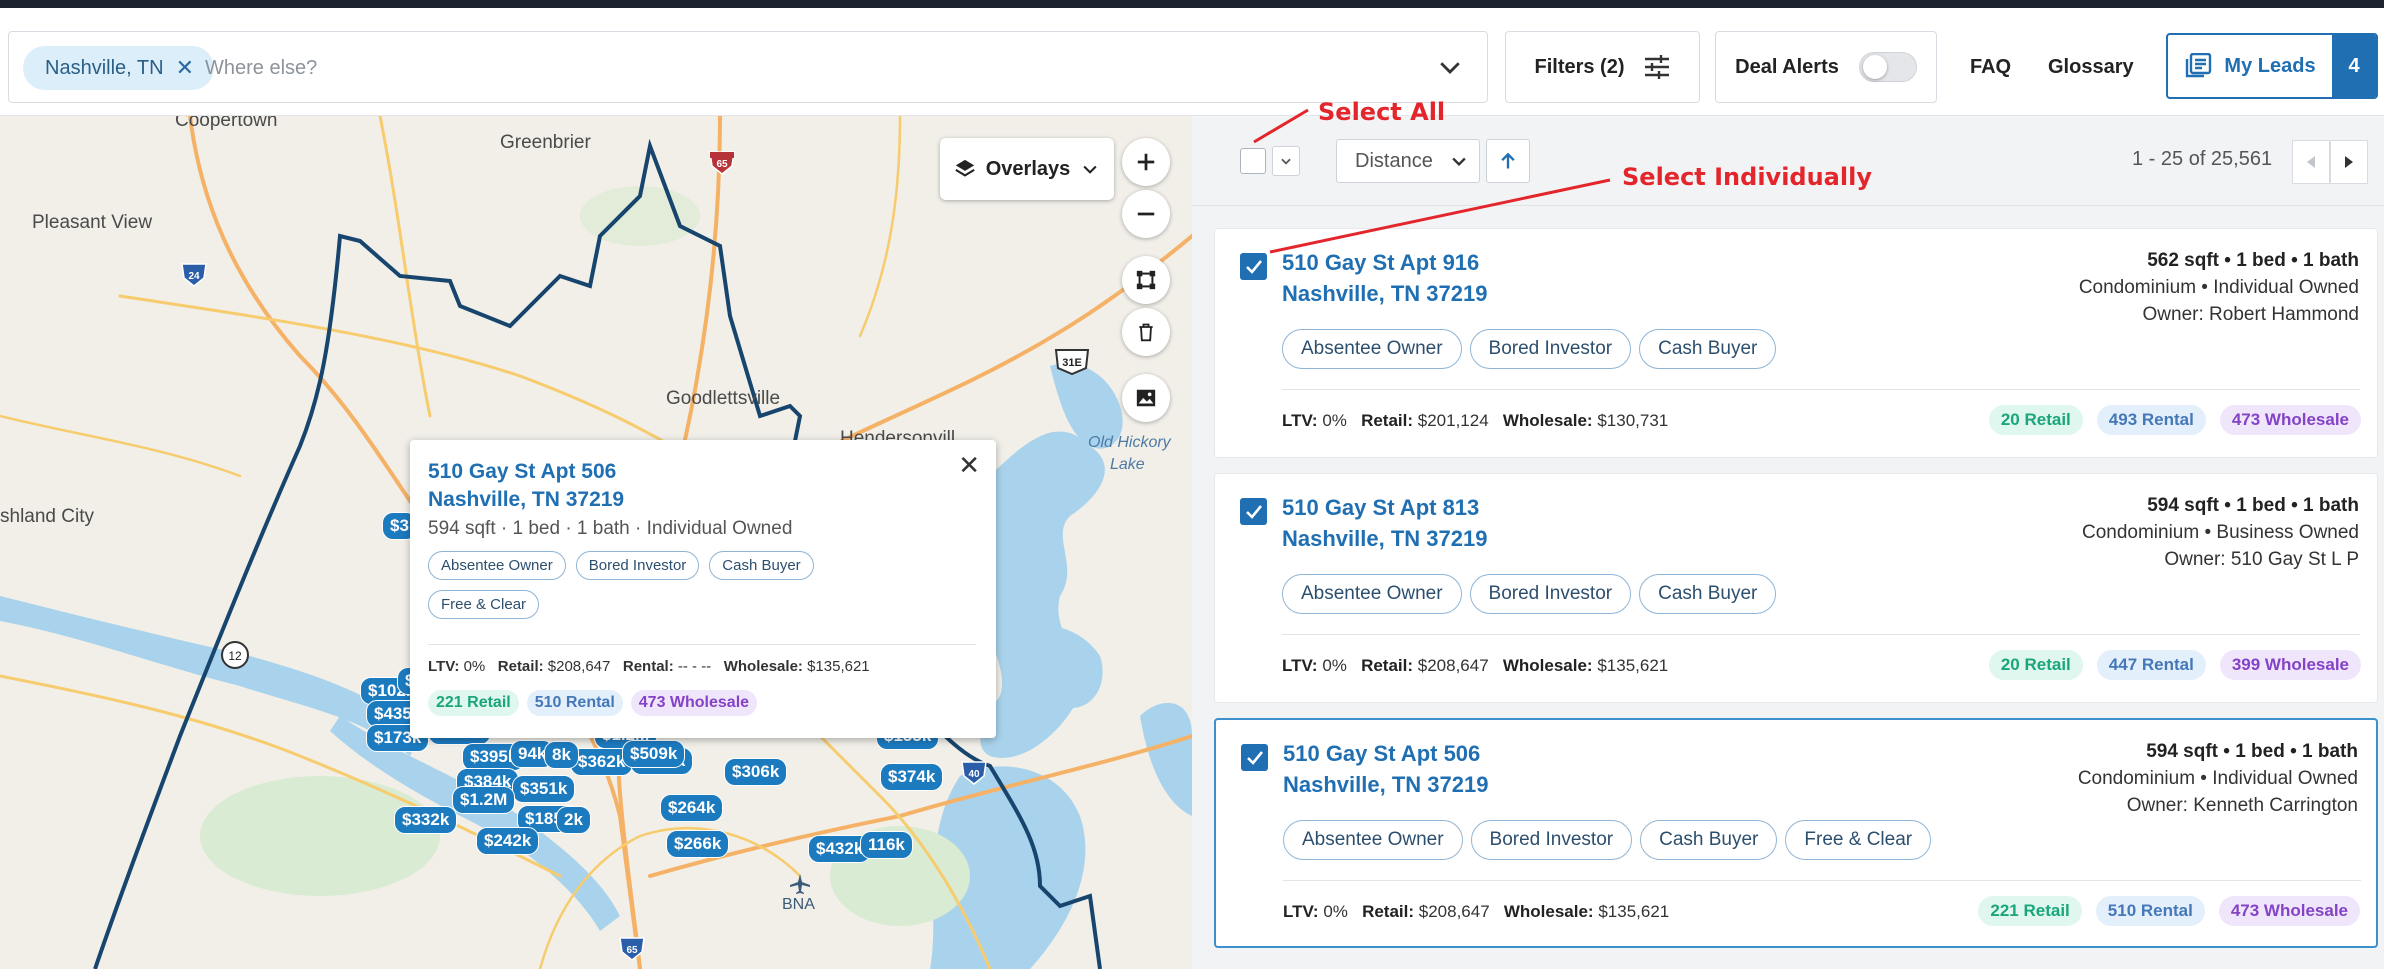 This screenshot has height=969, width=2384. I want to click on zoom-out-button, so click(1146, 214).